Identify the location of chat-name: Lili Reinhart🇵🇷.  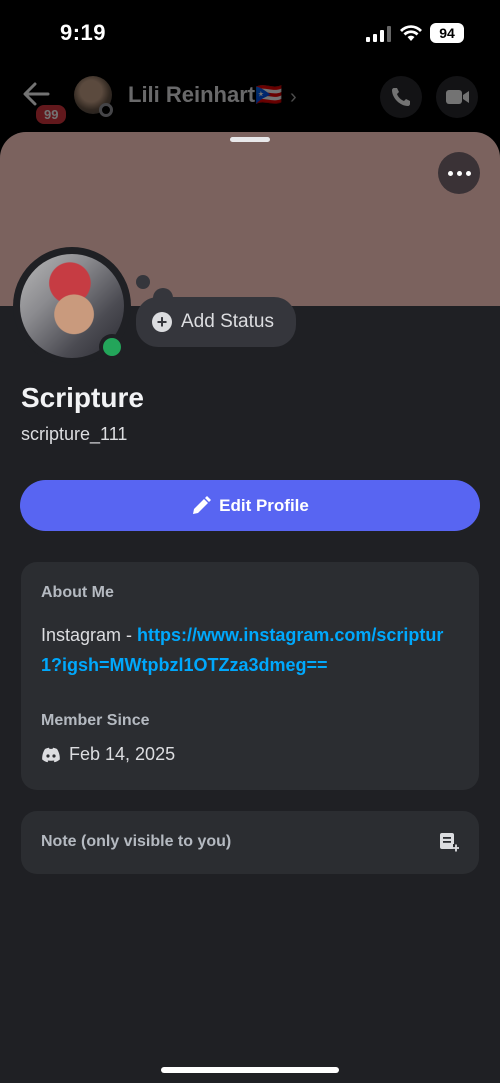
(205, 95).